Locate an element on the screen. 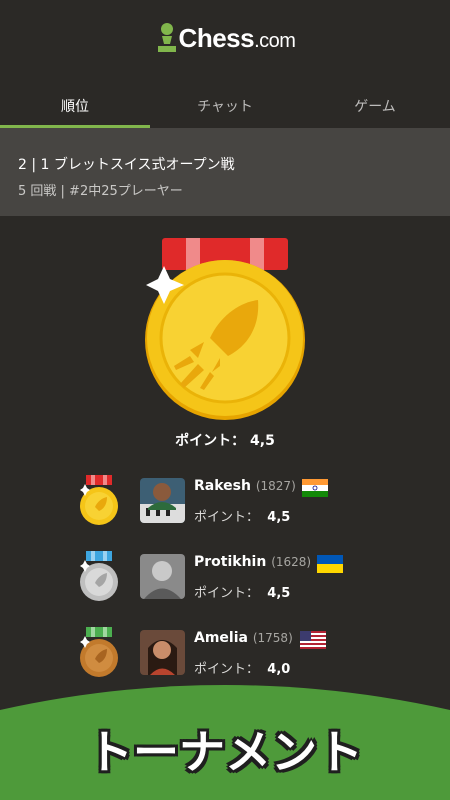 This screenshot has width=450, height=800. player-rating: (1758) is located at coordinates (272, 638).